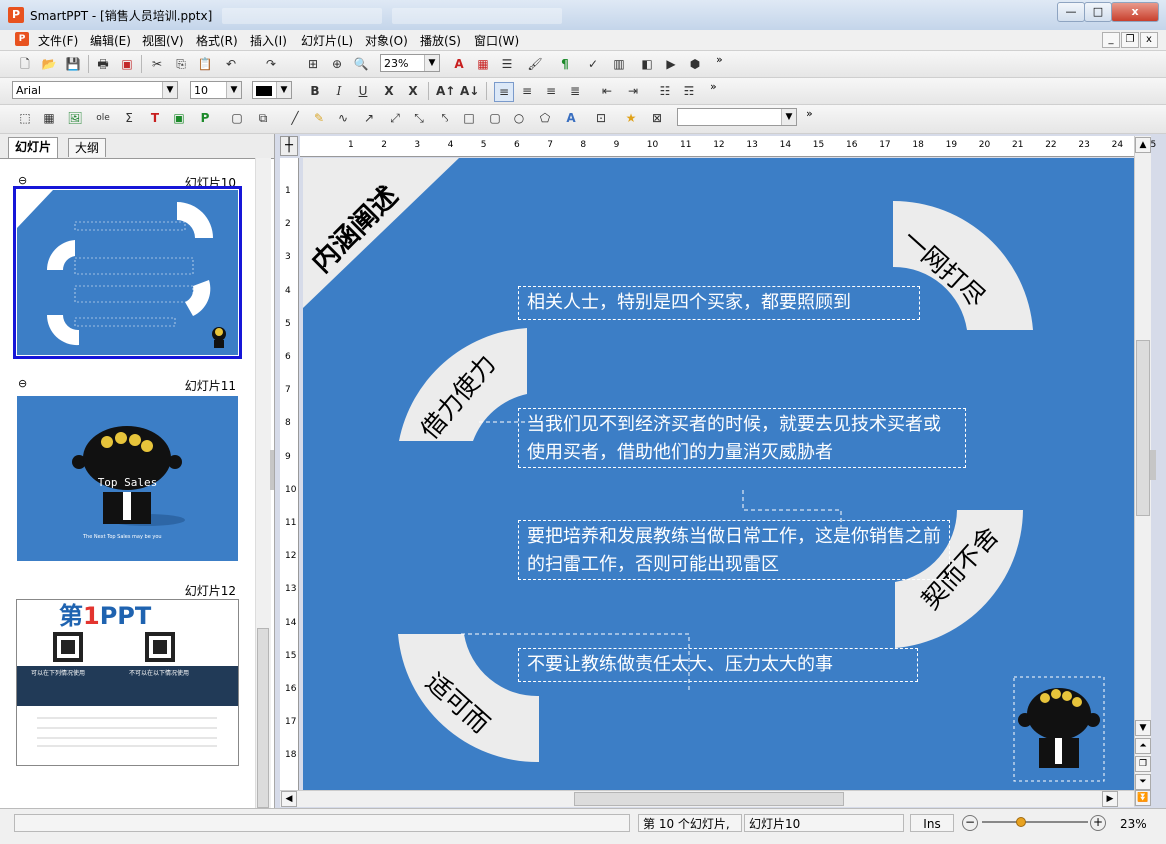 The image size is (1166, 844). I want to click on decrease-font-icon: A↓, so click(469, 91).